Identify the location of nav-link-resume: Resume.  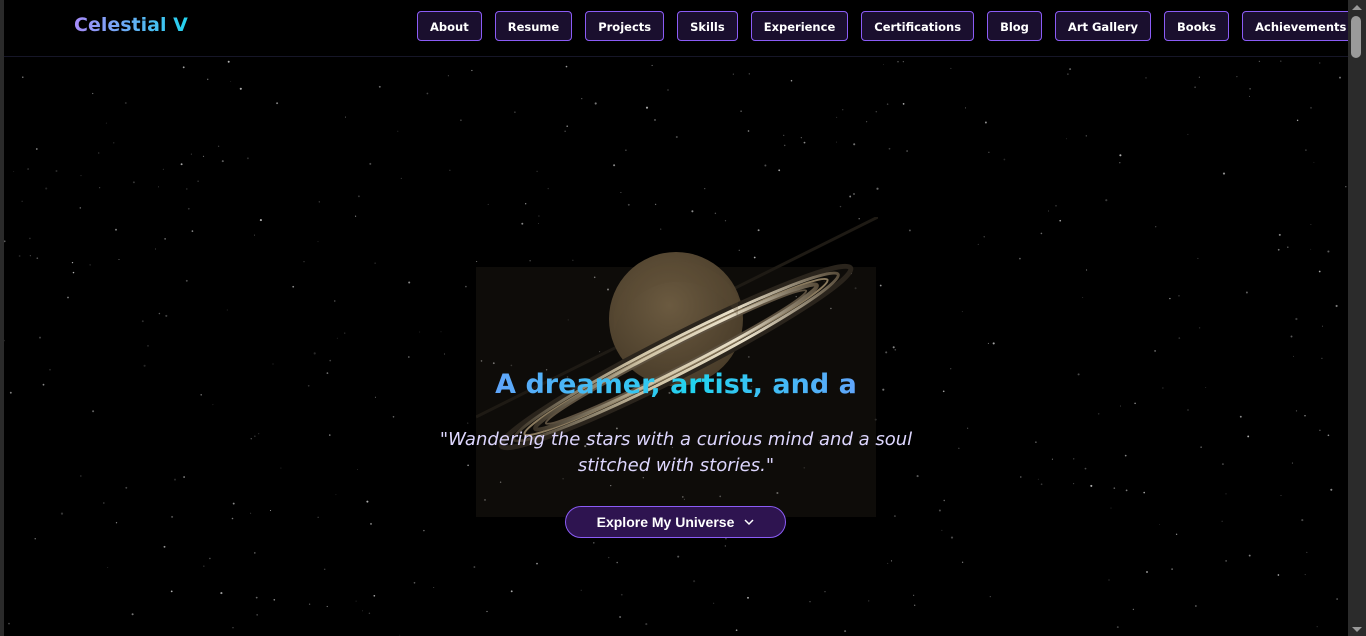
(533, 26).